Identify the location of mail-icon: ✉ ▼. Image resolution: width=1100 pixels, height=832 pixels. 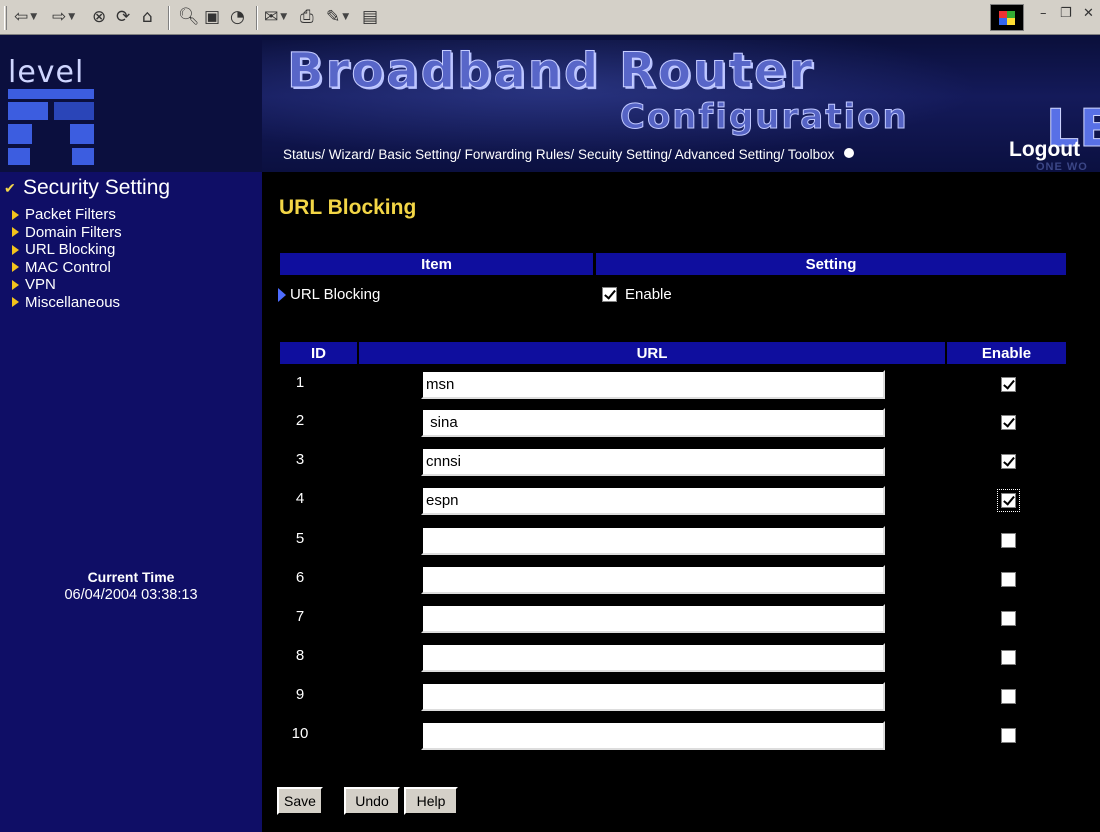
(275, 17).